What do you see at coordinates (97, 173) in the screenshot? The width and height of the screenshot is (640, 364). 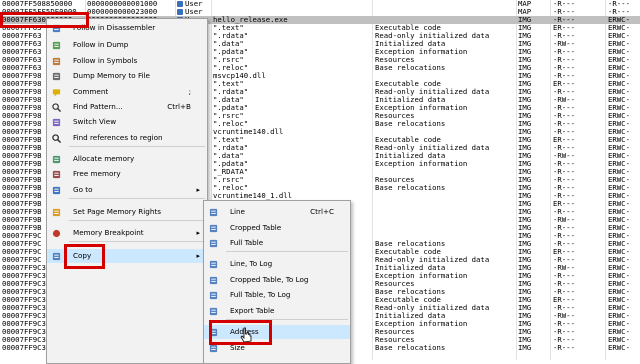 I see `menu-item-label: Free memory` at bounding box center [97, 173].